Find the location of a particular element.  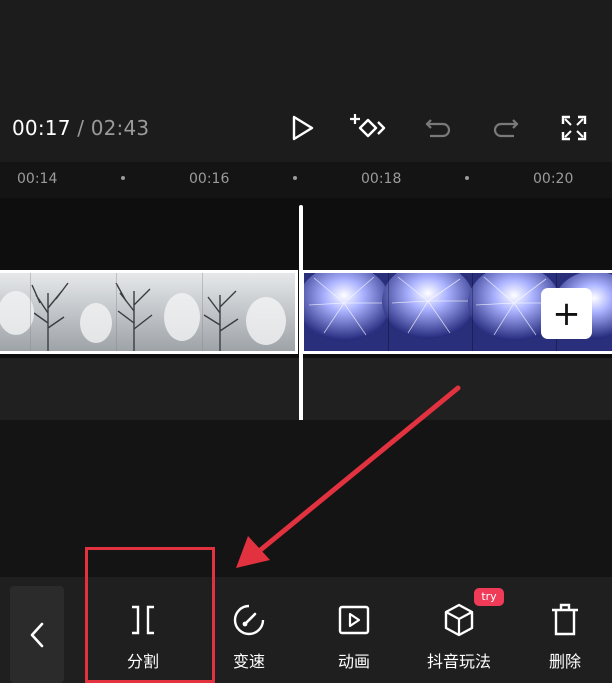

redo-icon is located at coordinates (506, 128).